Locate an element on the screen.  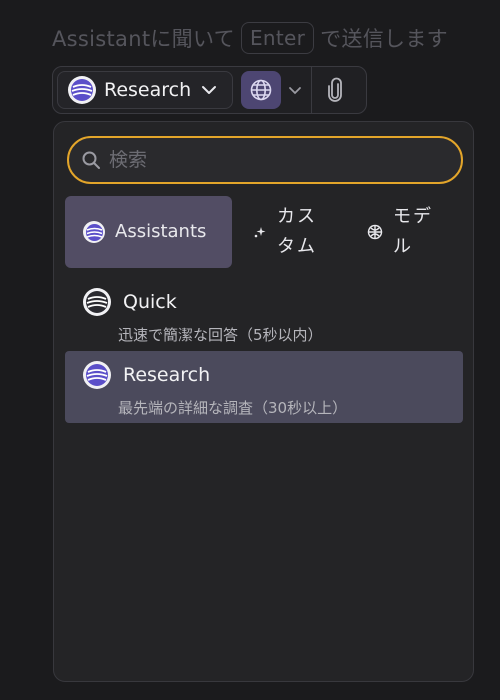
tab-models: モデル is located at coordinates (415, 232).